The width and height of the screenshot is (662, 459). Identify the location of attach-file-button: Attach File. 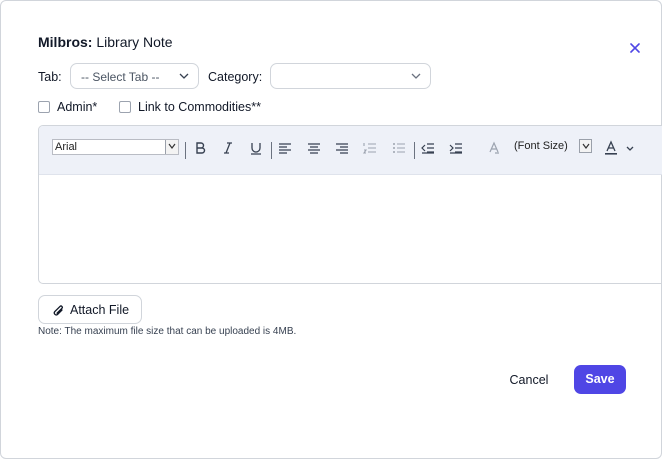
(90, 309).